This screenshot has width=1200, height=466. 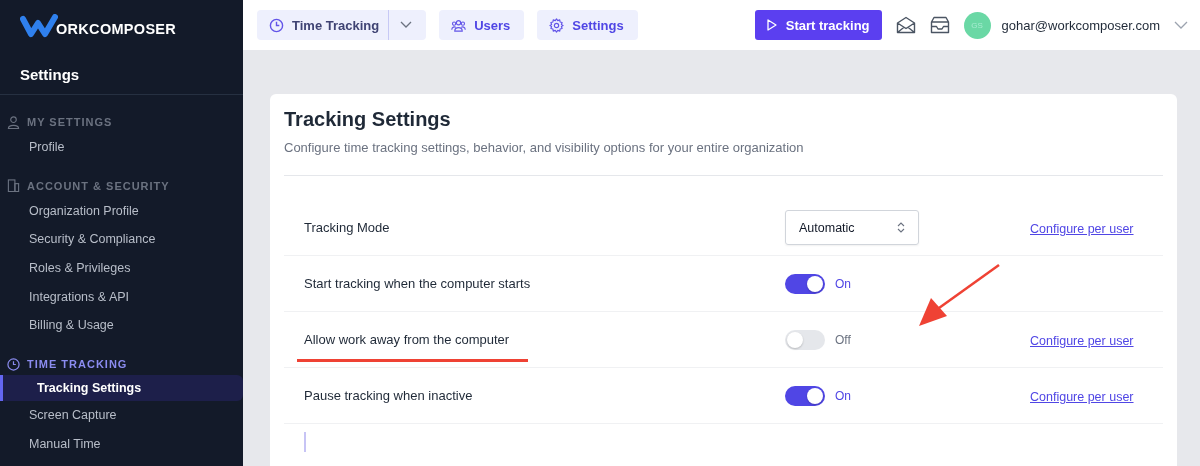 I want to click on nav-label: Settings, so click(x=598, y=25).